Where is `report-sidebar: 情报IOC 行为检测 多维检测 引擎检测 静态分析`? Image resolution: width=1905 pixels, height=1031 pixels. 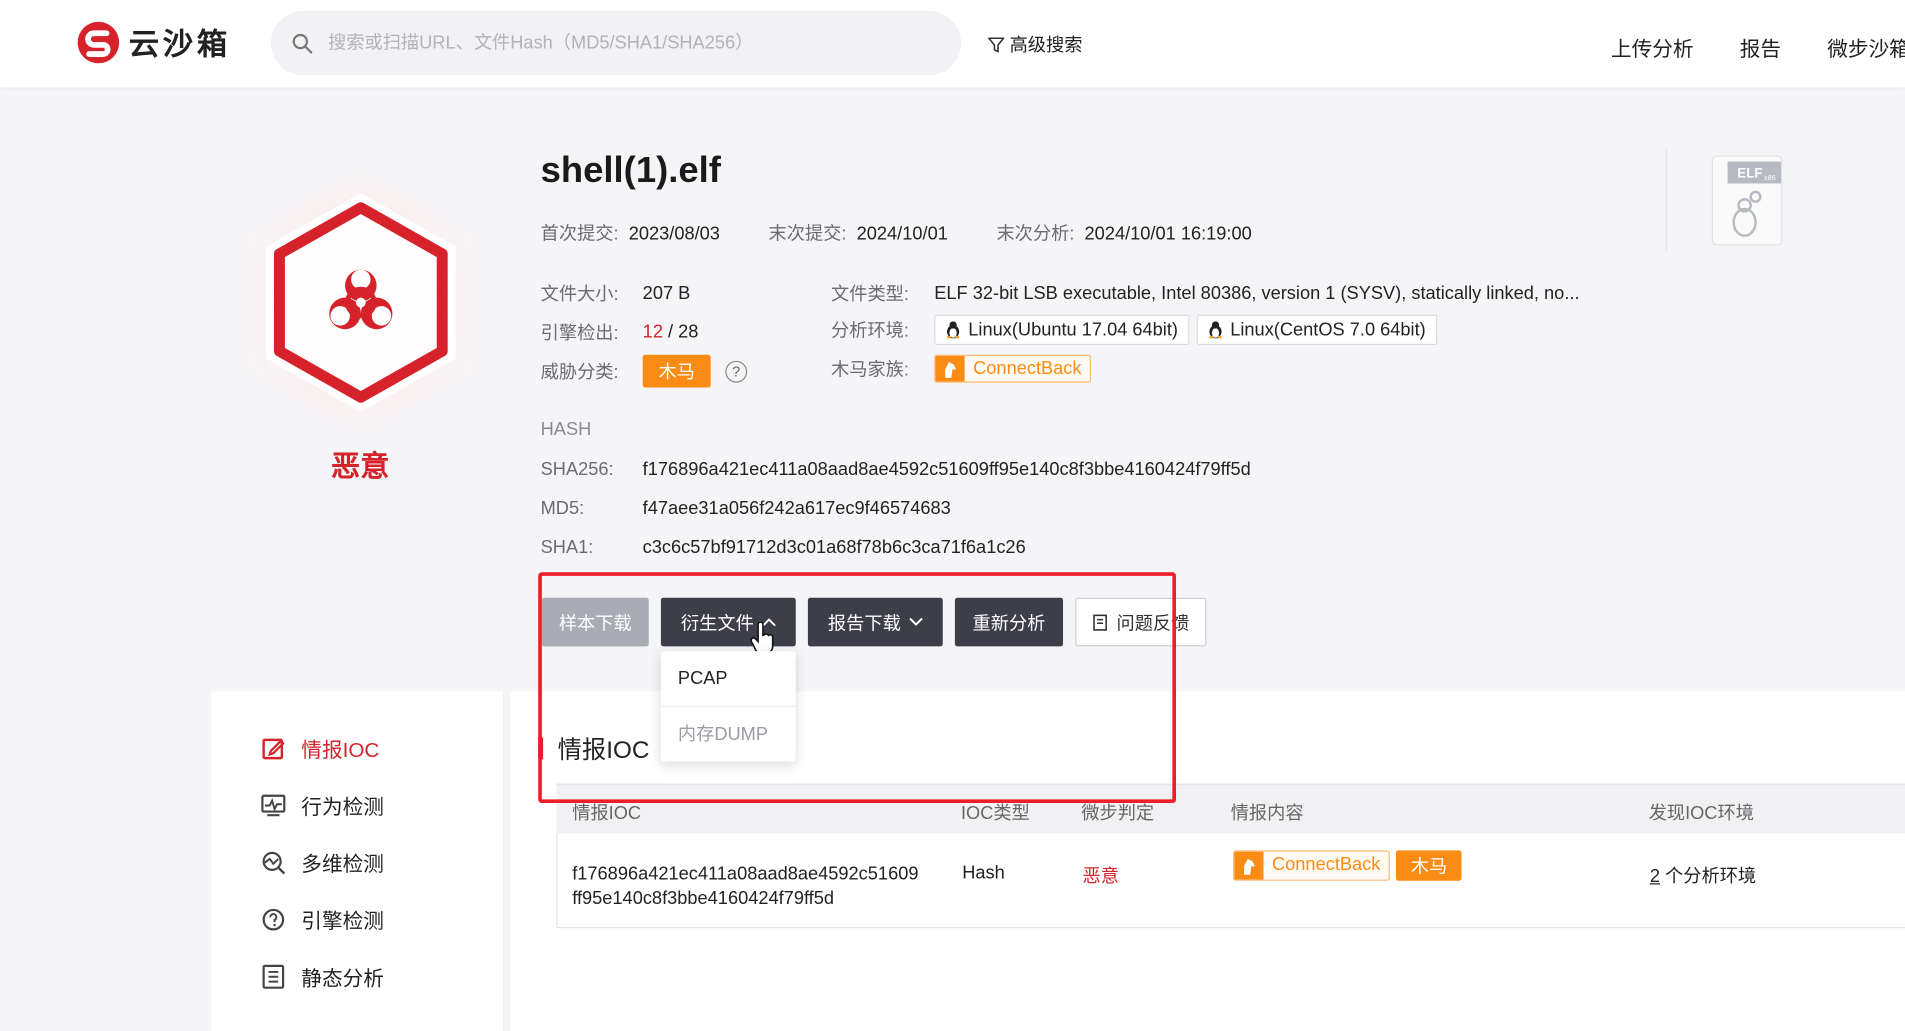 report-sidebar: 情报IOC 行为检测 多维检测 引擎检测 静态分析 is located at coordinates (357, 861).